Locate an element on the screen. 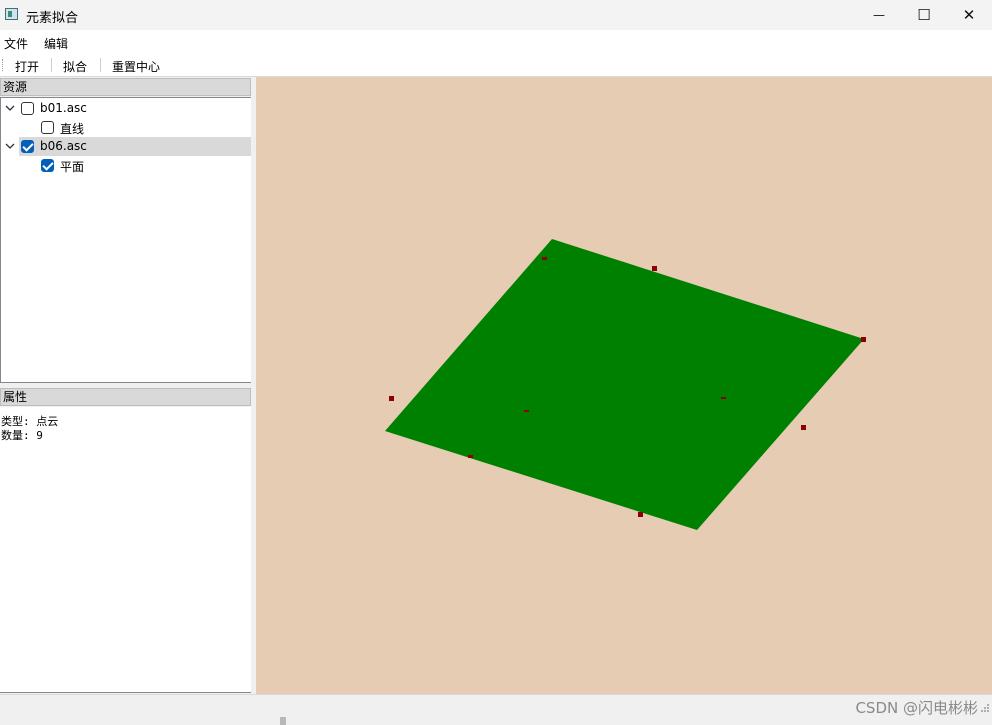  resources-header: 资源 is located at coordinates (125, 87).